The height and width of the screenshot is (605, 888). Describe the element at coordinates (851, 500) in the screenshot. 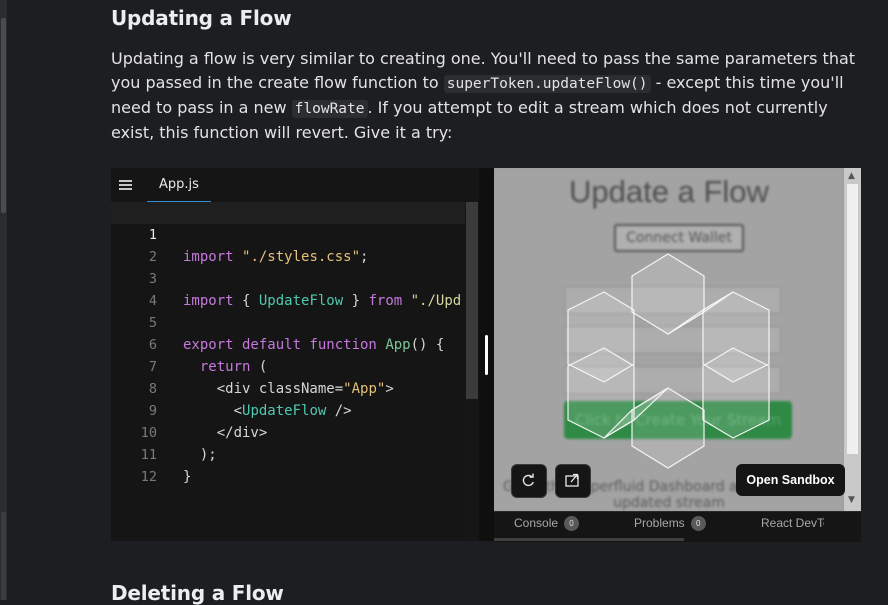

I see `scroll-down-arrow-icon: ▼` at that location.